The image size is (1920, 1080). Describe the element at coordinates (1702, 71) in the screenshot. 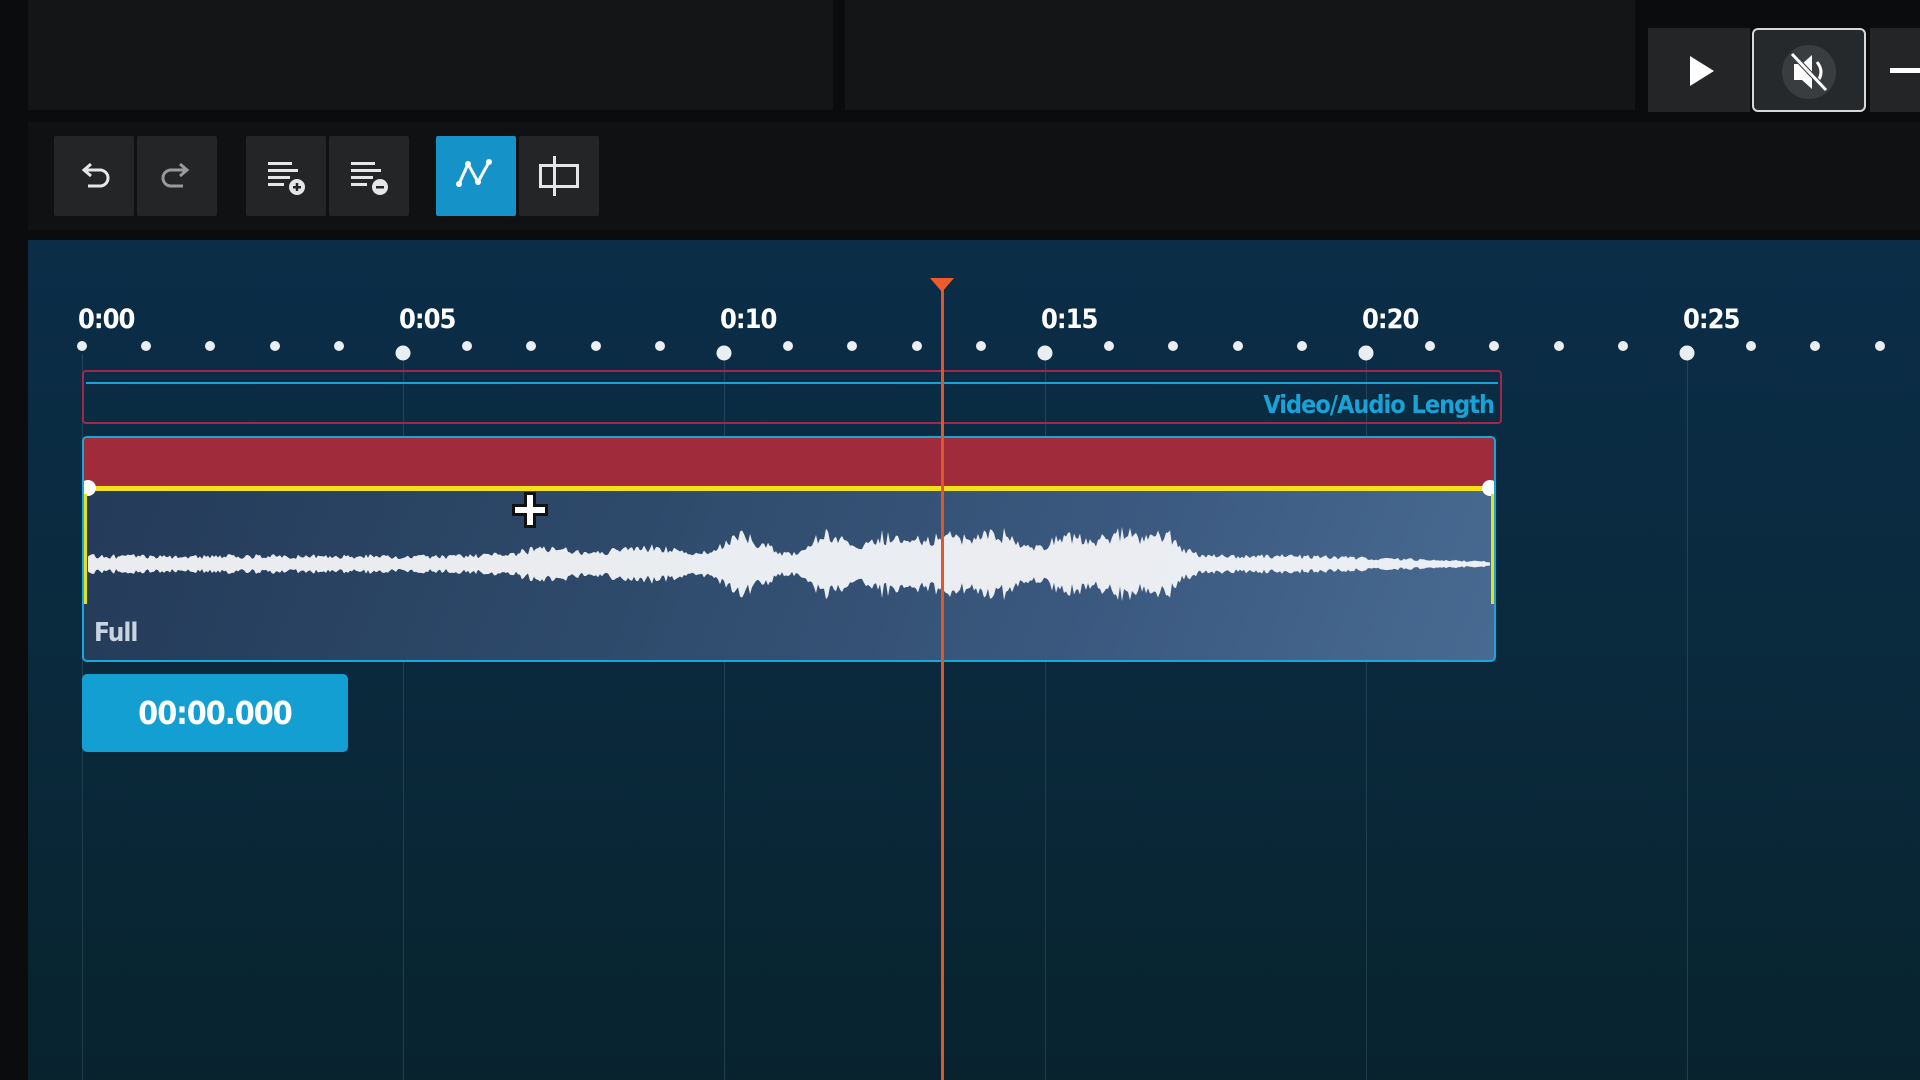

I see `play-icon` at that location.